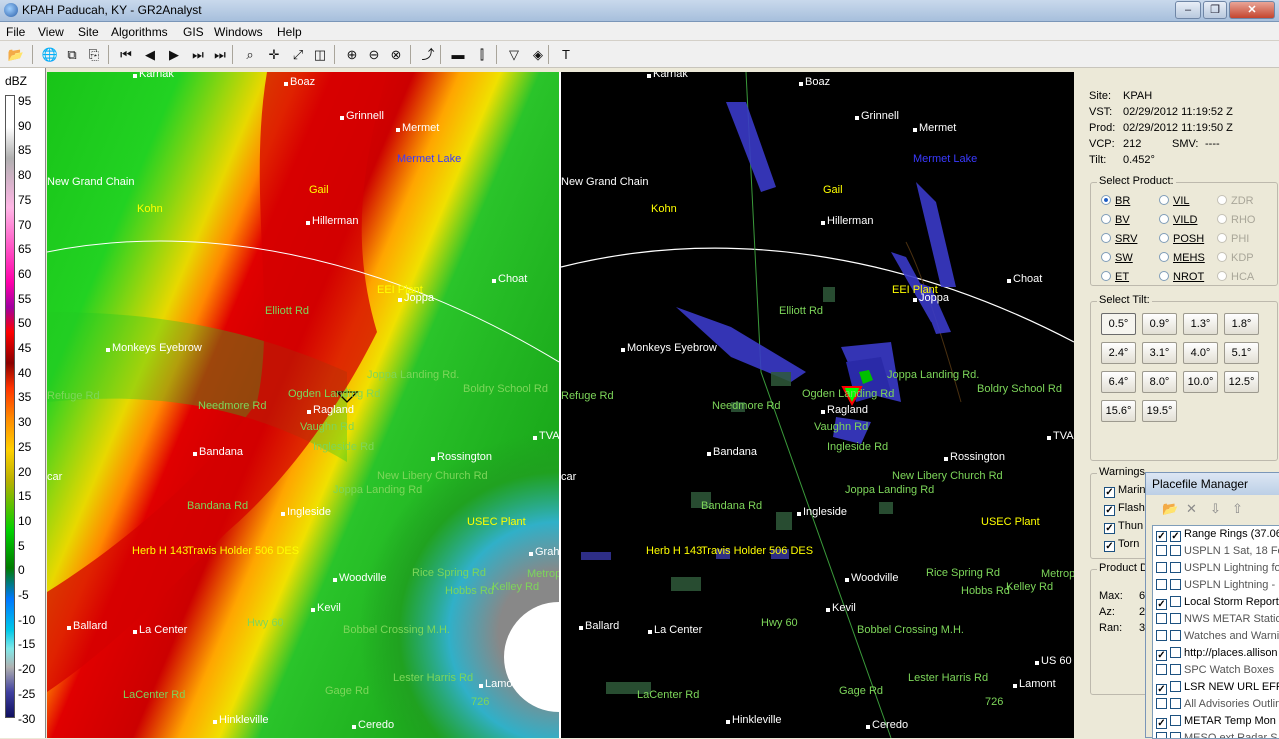  What do you see at coordinates (1124, 509) in the screenshot?
I see `warning-checkbox-row: ✓ Flash` at bounding box center [1124, 509].